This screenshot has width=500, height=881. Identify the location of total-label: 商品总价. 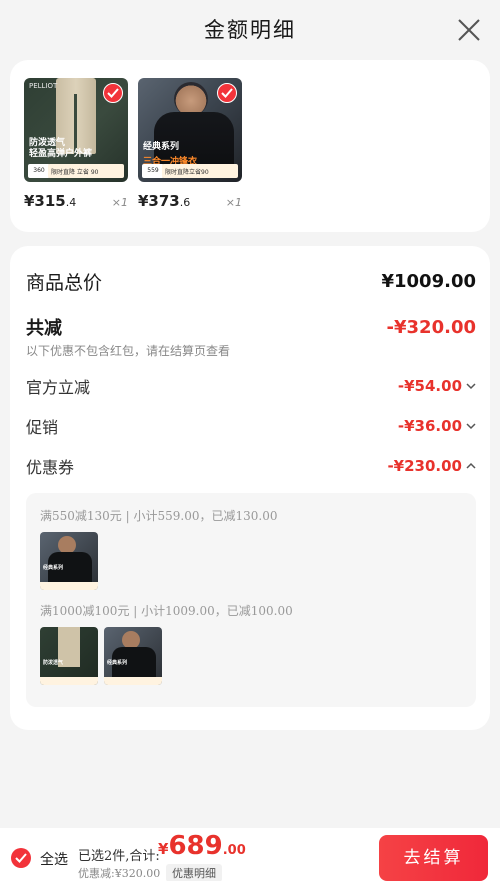
(64, 282).